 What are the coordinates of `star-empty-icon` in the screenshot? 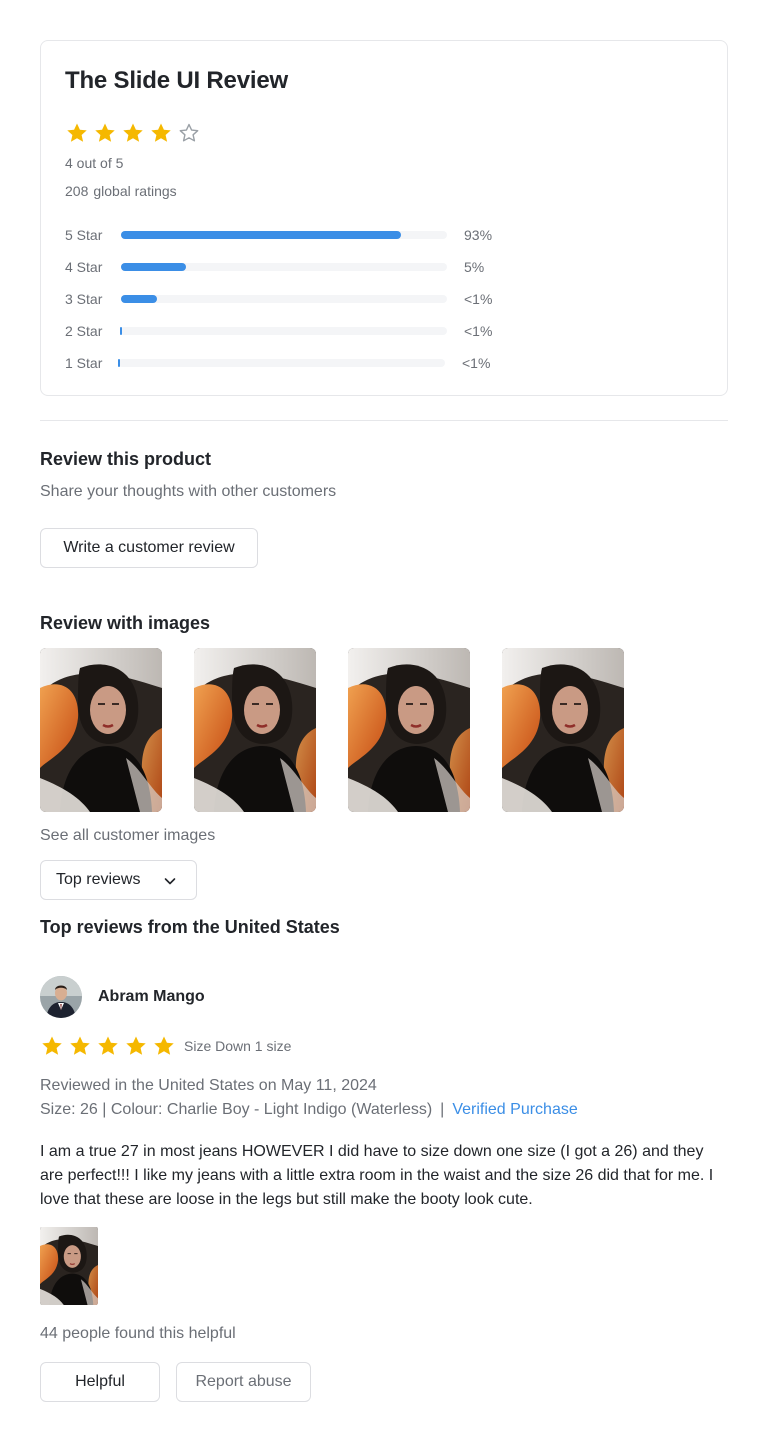 It's located at (189, 133).